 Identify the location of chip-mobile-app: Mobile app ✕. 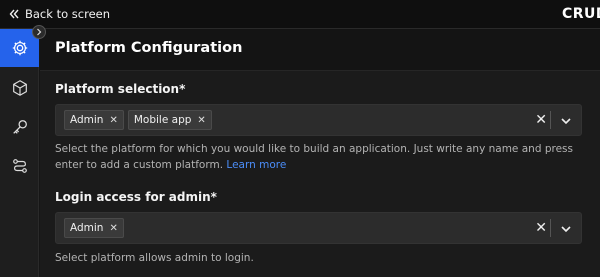
(169, 120).